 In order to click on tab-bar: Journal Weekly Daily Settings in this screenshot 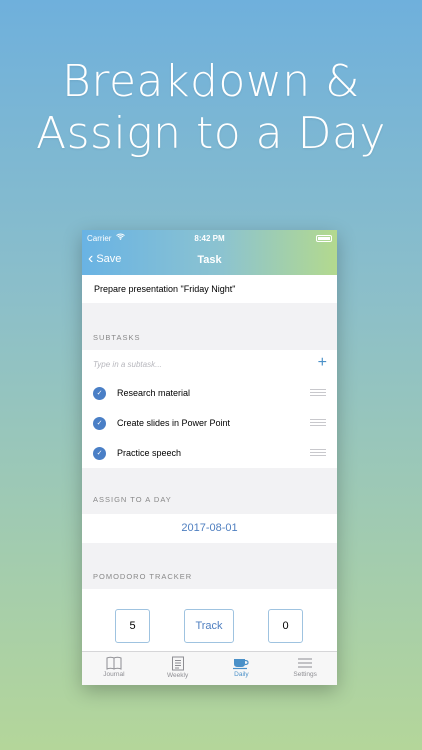, I will do `click(209, 668)`.